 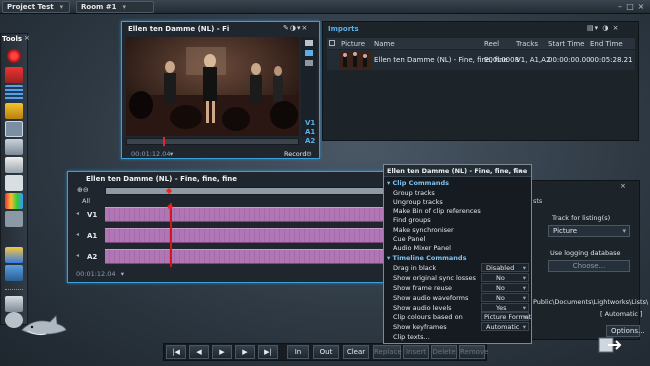 What do you see at coordinates (14, 304) in the screenshot?
I see `home-tool-icon` at bounding box center [14, 304].